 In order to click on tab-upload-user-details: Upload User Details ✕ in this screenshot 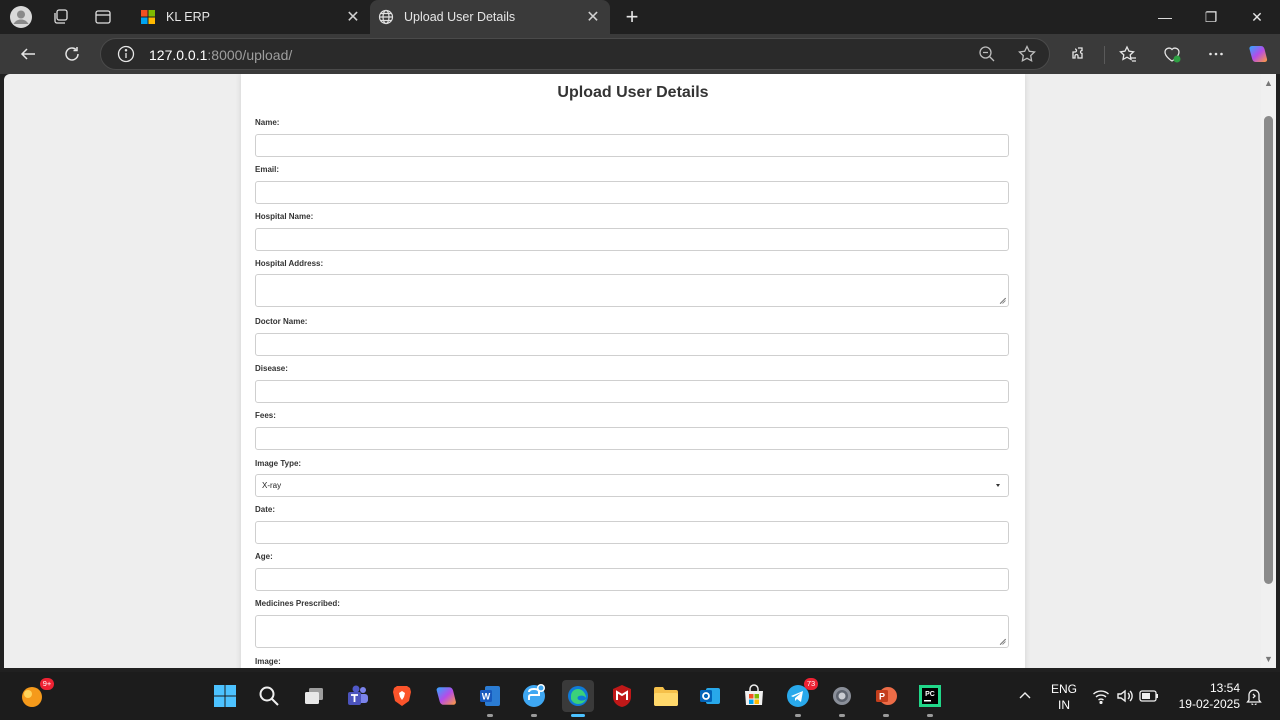, I will do `click(490, 17)`.